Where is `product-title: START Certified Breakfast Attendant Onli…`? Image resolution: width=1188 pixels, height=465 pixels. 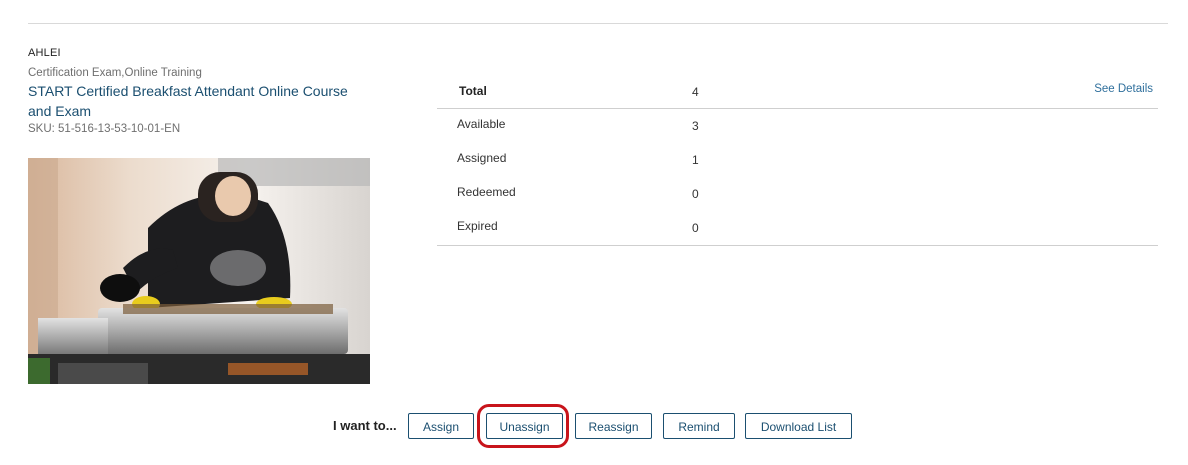 product-title: START Certified Breakfast Attendant Onli… is located at coordinates (200, 101).